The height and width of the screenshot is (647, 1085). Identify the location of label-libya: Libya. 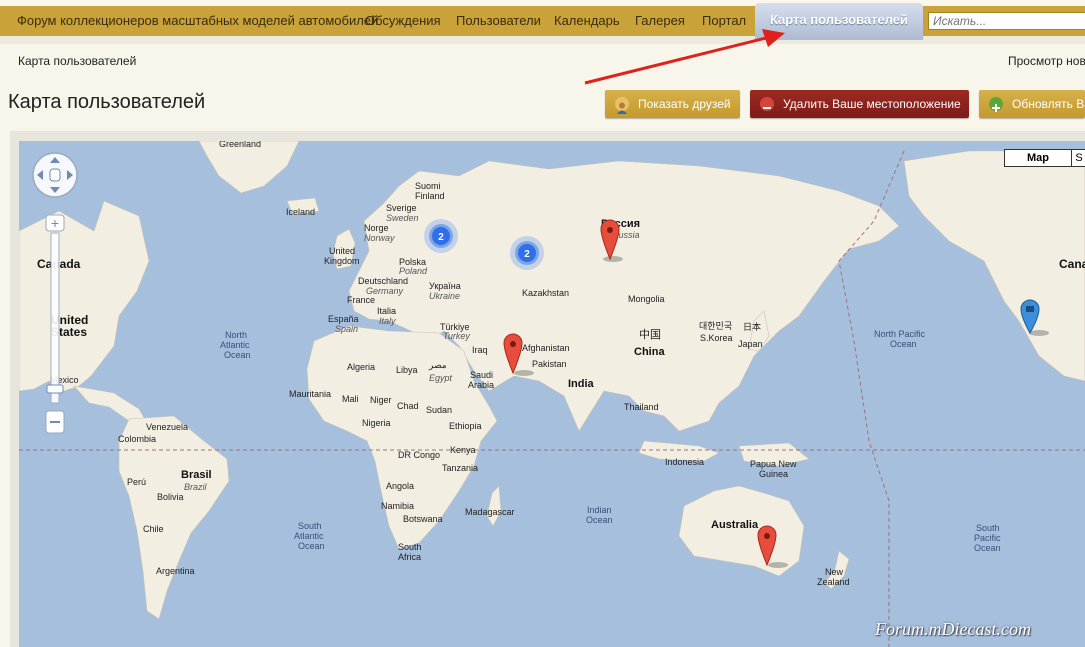
(407, 370).